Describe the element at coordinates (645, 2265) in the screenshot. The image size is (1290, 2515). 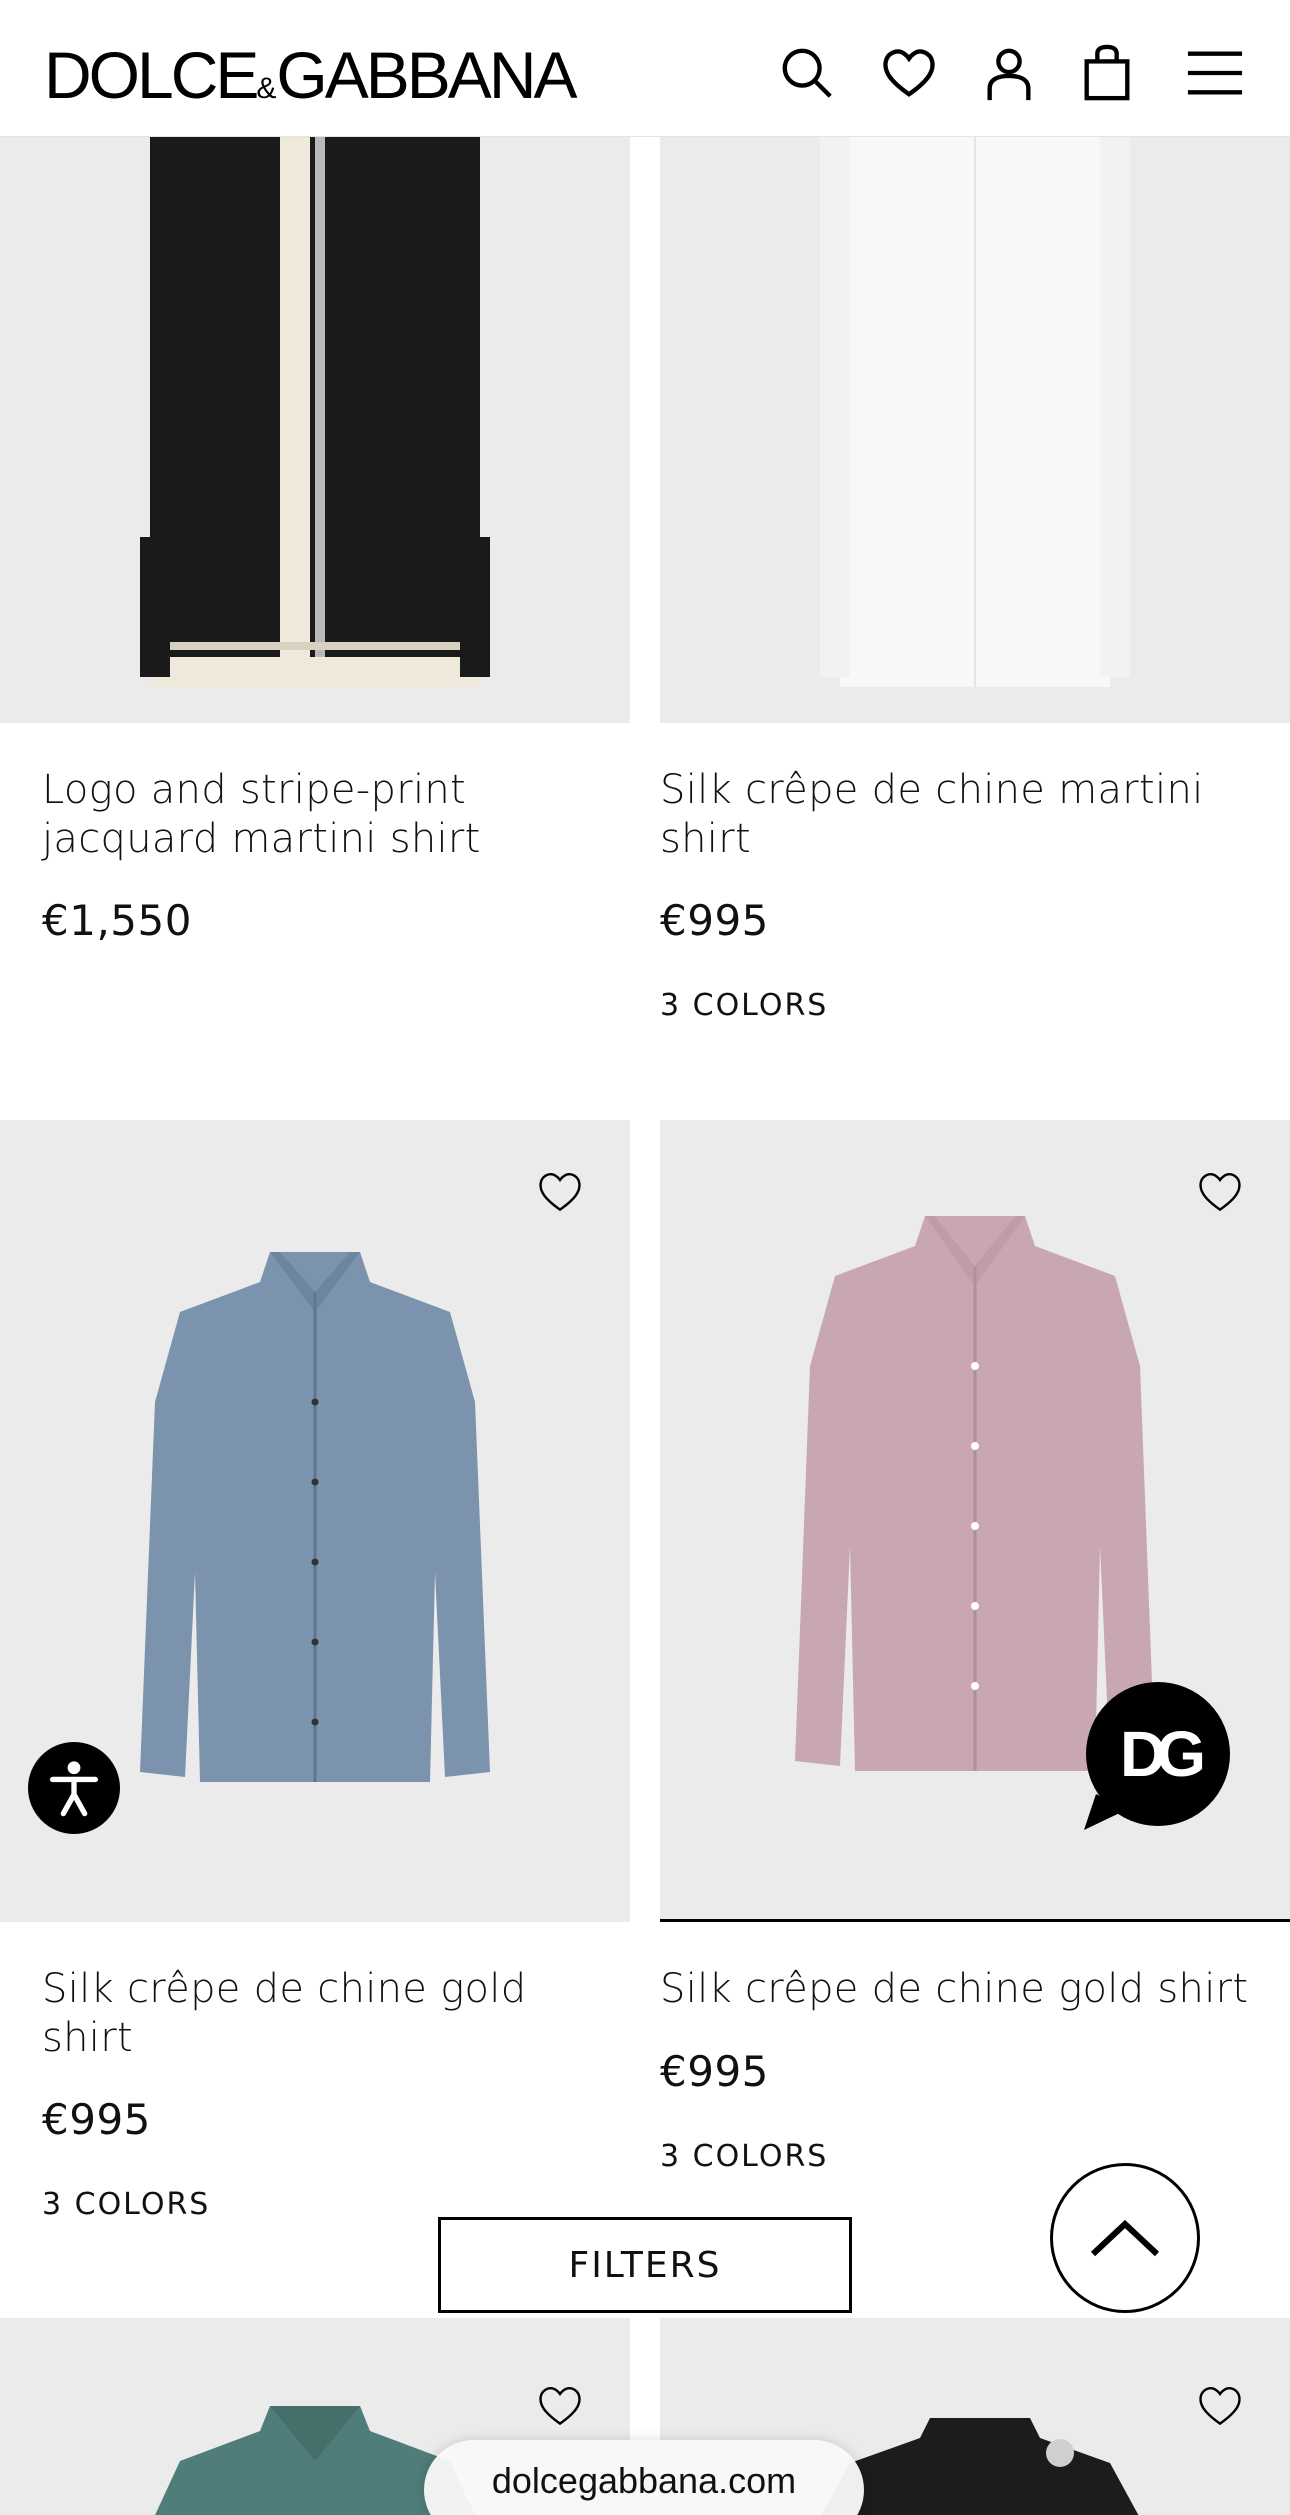
I see `filters-button: FILTERS` at that location.